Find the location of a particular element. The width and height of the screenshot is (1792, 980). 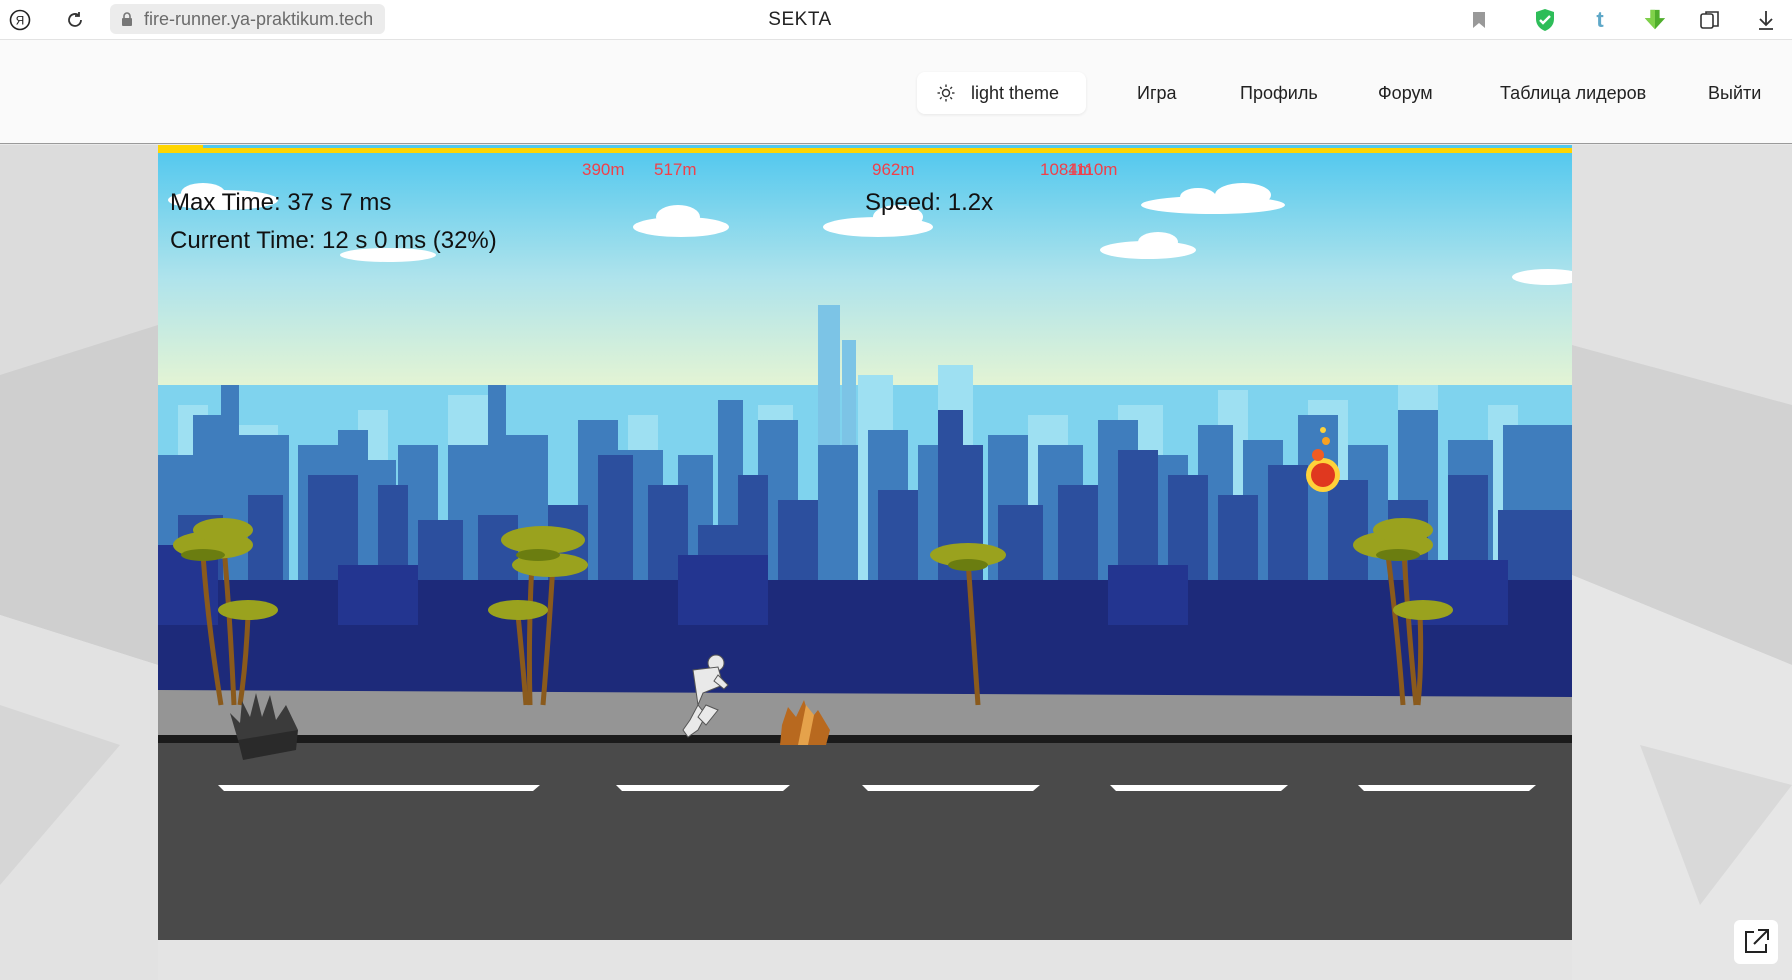

nav-profile: Профиль is located at coordinates (1279, 93).